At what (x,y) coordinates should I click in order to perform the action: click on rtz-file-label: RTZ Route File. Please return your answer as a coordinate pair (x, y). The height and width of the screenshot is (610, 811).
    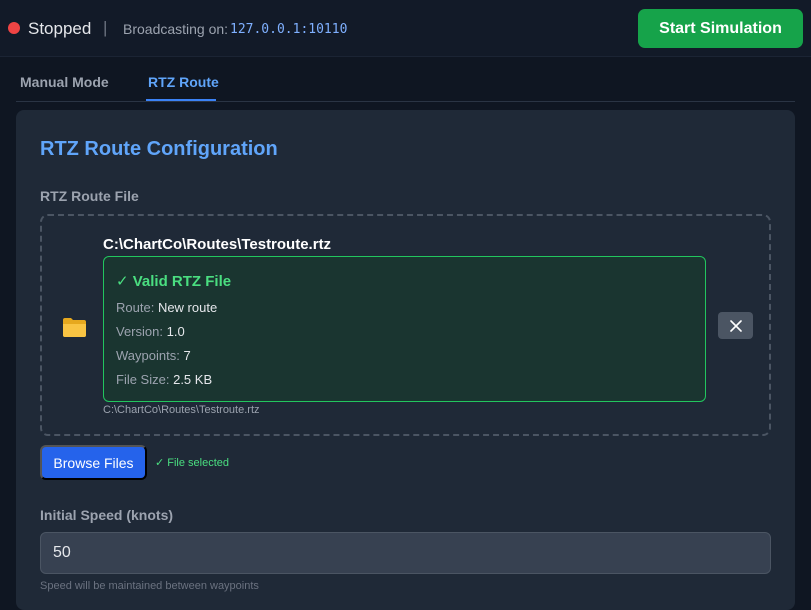
    Looking at the image, I should click on (89, 196).